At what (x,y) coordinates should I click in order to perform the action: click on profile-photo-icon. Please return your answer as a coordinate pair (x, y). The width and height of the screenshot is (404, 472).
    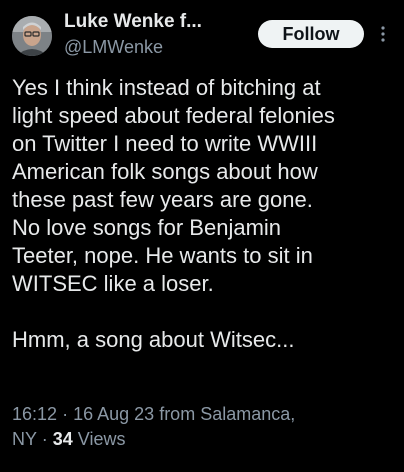
    Looking at the image, I should click on (32, 36).